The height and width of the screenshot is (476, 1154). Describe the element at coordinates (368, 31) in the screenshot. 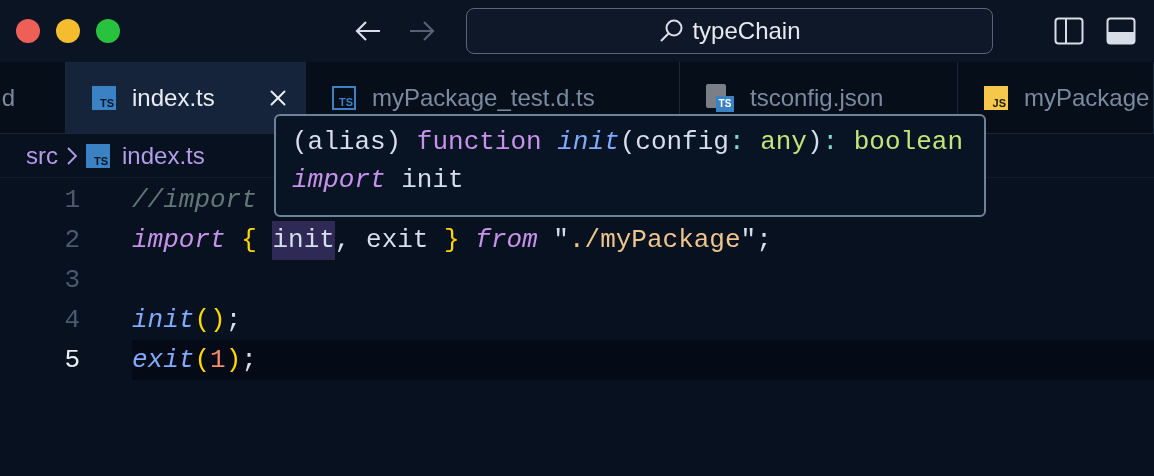

I see `back-arrow-icon` at that location.